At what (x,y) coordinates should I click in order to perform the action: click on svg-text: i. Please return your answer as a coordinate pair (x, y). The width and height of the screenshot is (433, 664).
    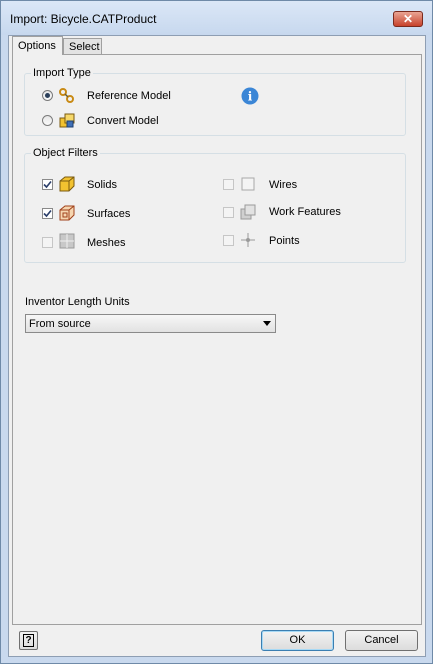
    Looking at the image, I should click on (250, 97).